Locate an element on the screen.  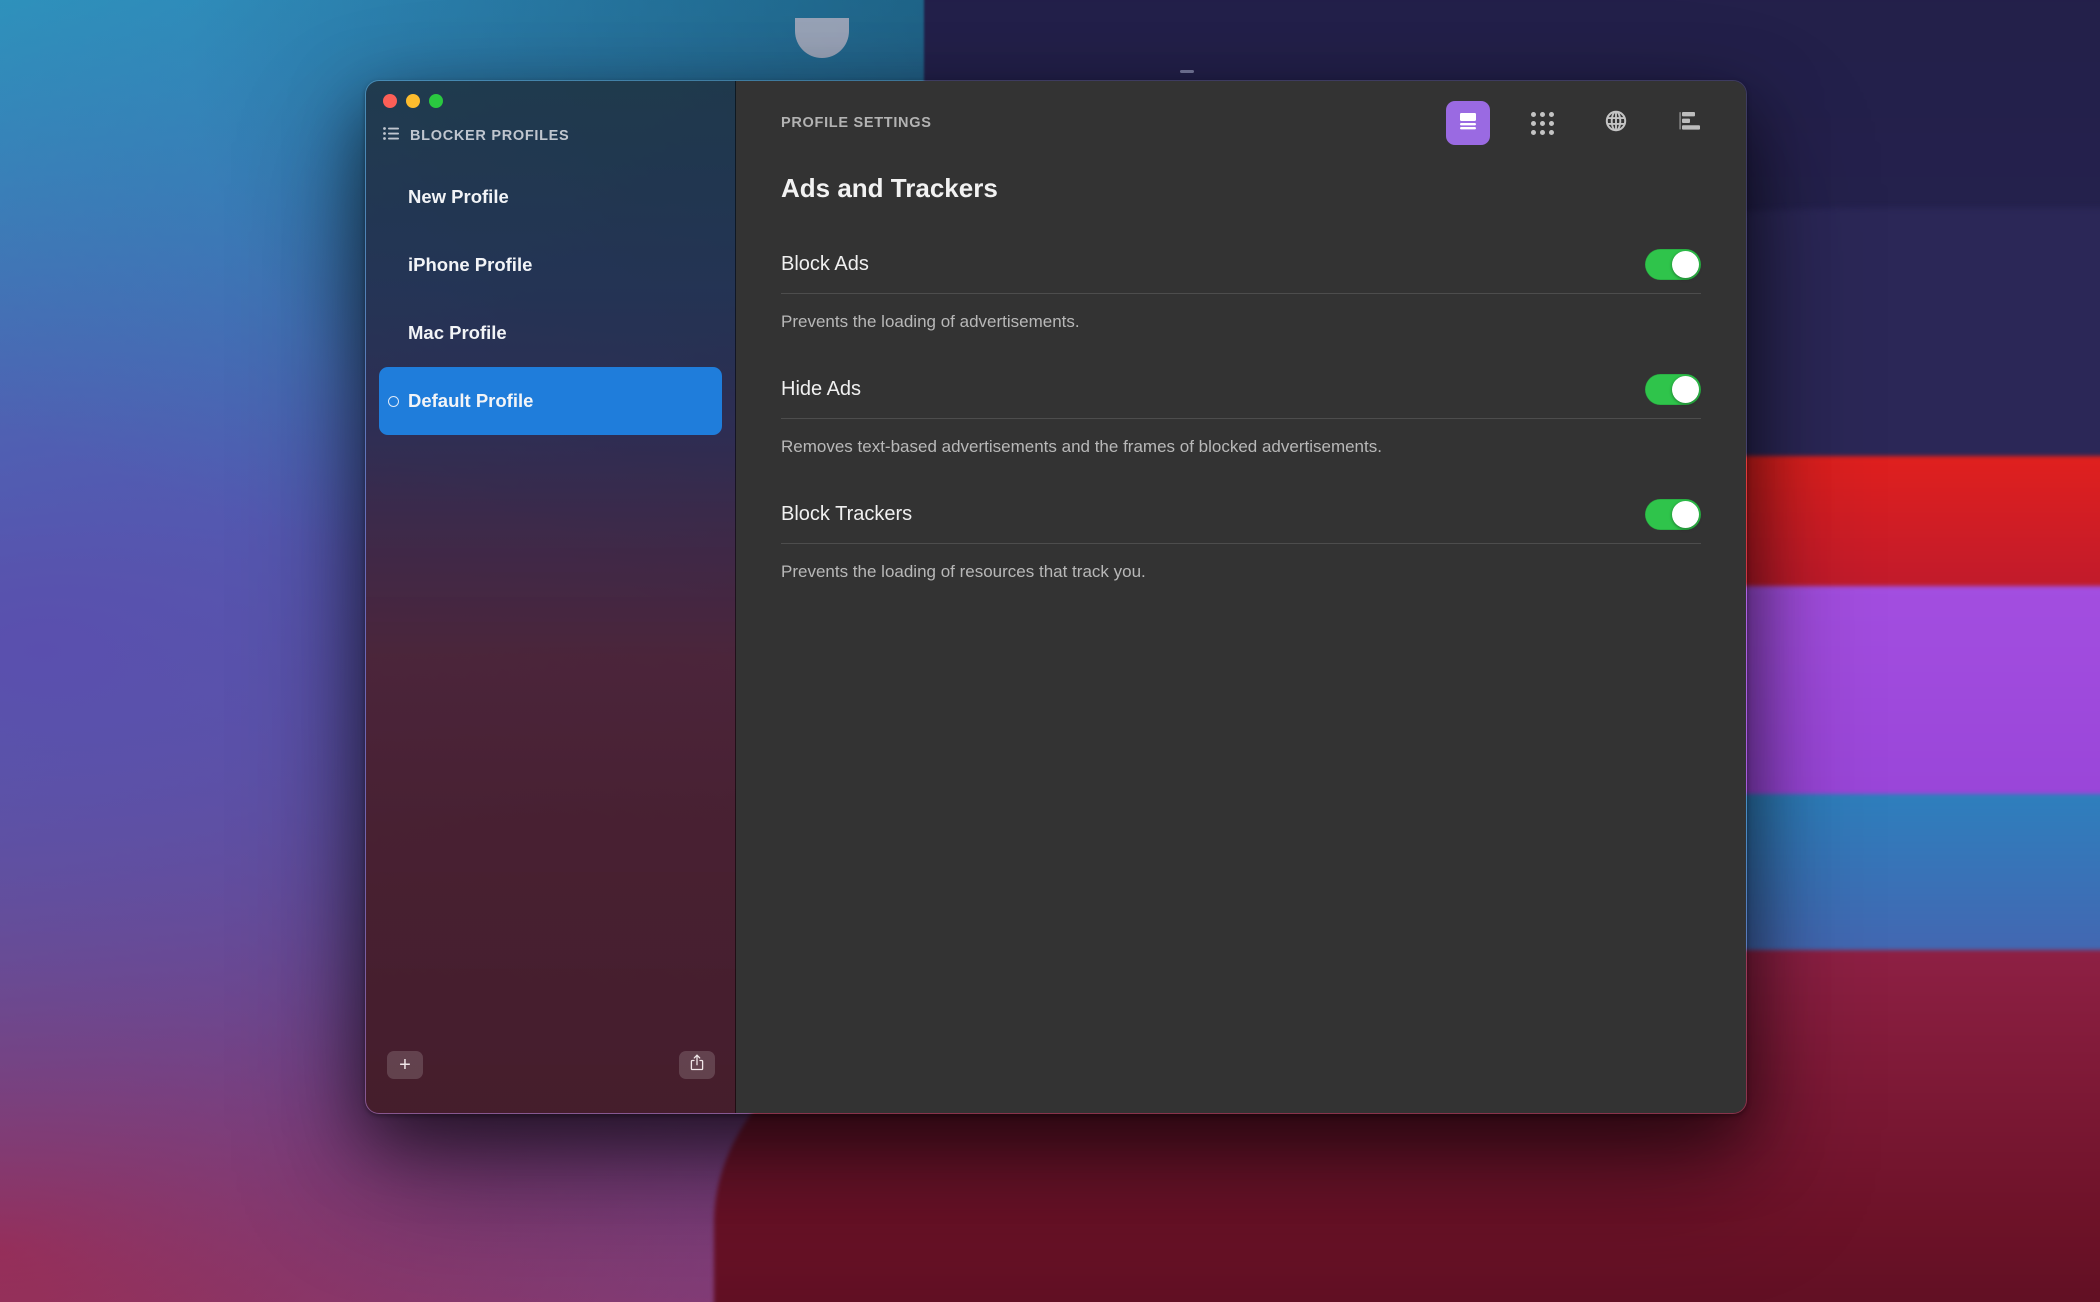
sidebar-item-label: New Profile is located at coordinates (458, 196).